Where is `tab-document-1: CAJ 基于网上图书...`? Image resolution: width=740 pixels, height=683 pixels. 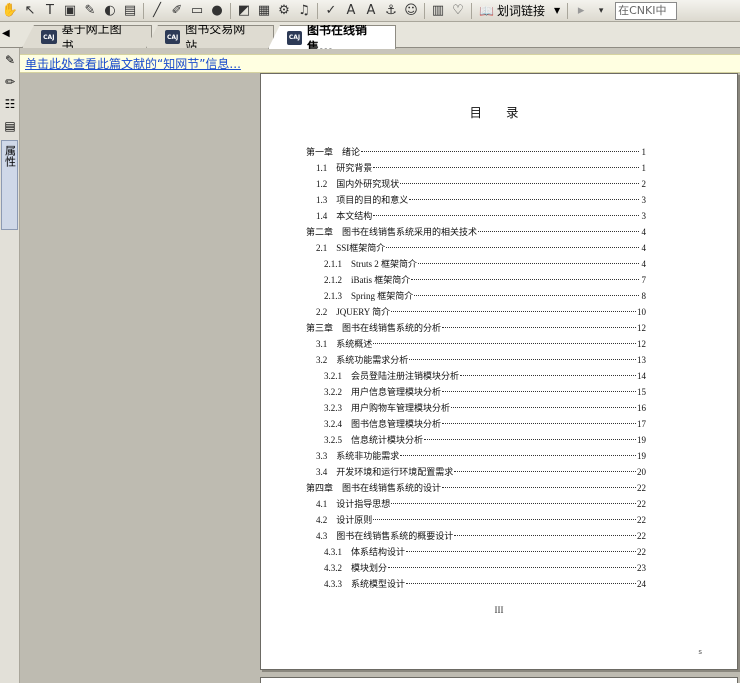
tab-document-1: CAJ 基于网上图书... is located at coordinates (87, 36).